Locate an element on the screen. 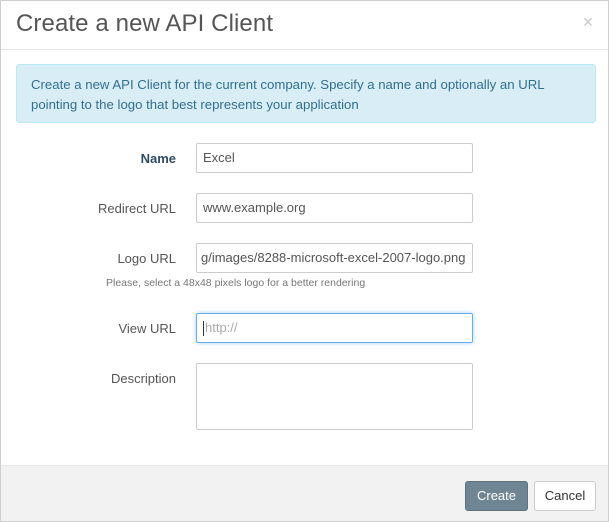 This screenshot has width=609, height=522. dialog-title: Create a new API Client is located at coordinates (145, 23).